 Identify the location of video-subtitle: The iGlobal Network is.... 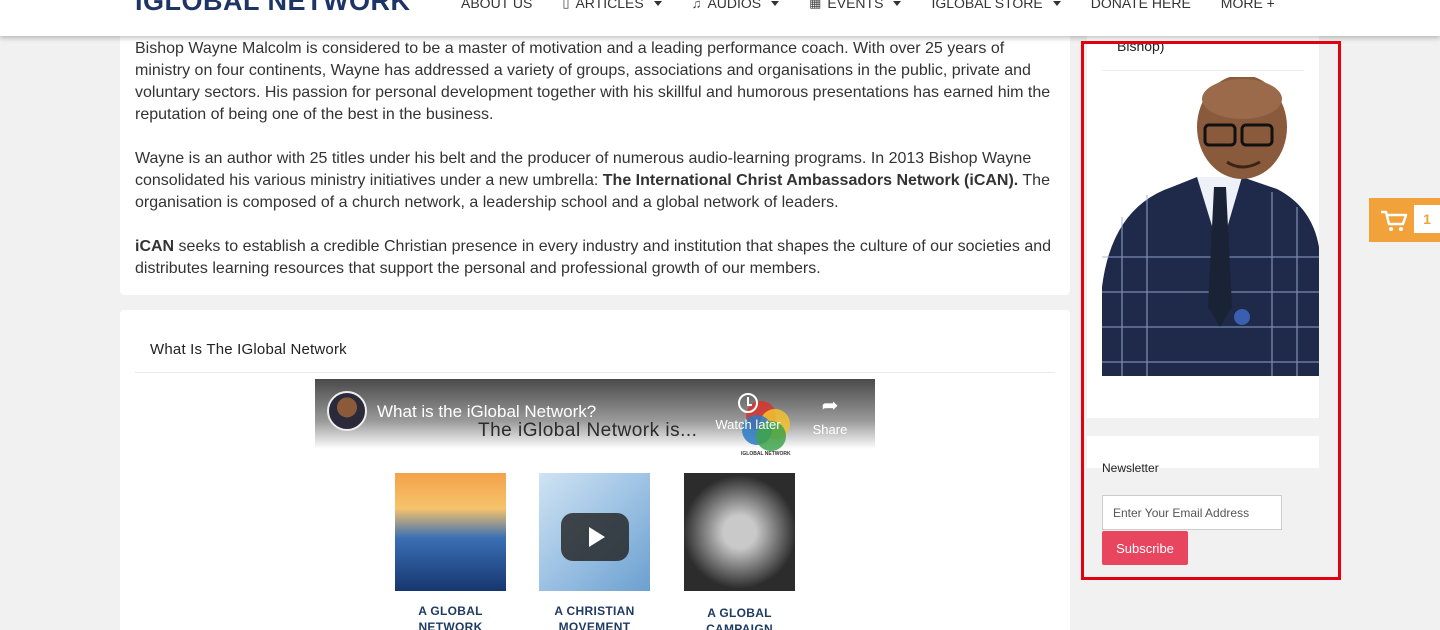
(588, 430).